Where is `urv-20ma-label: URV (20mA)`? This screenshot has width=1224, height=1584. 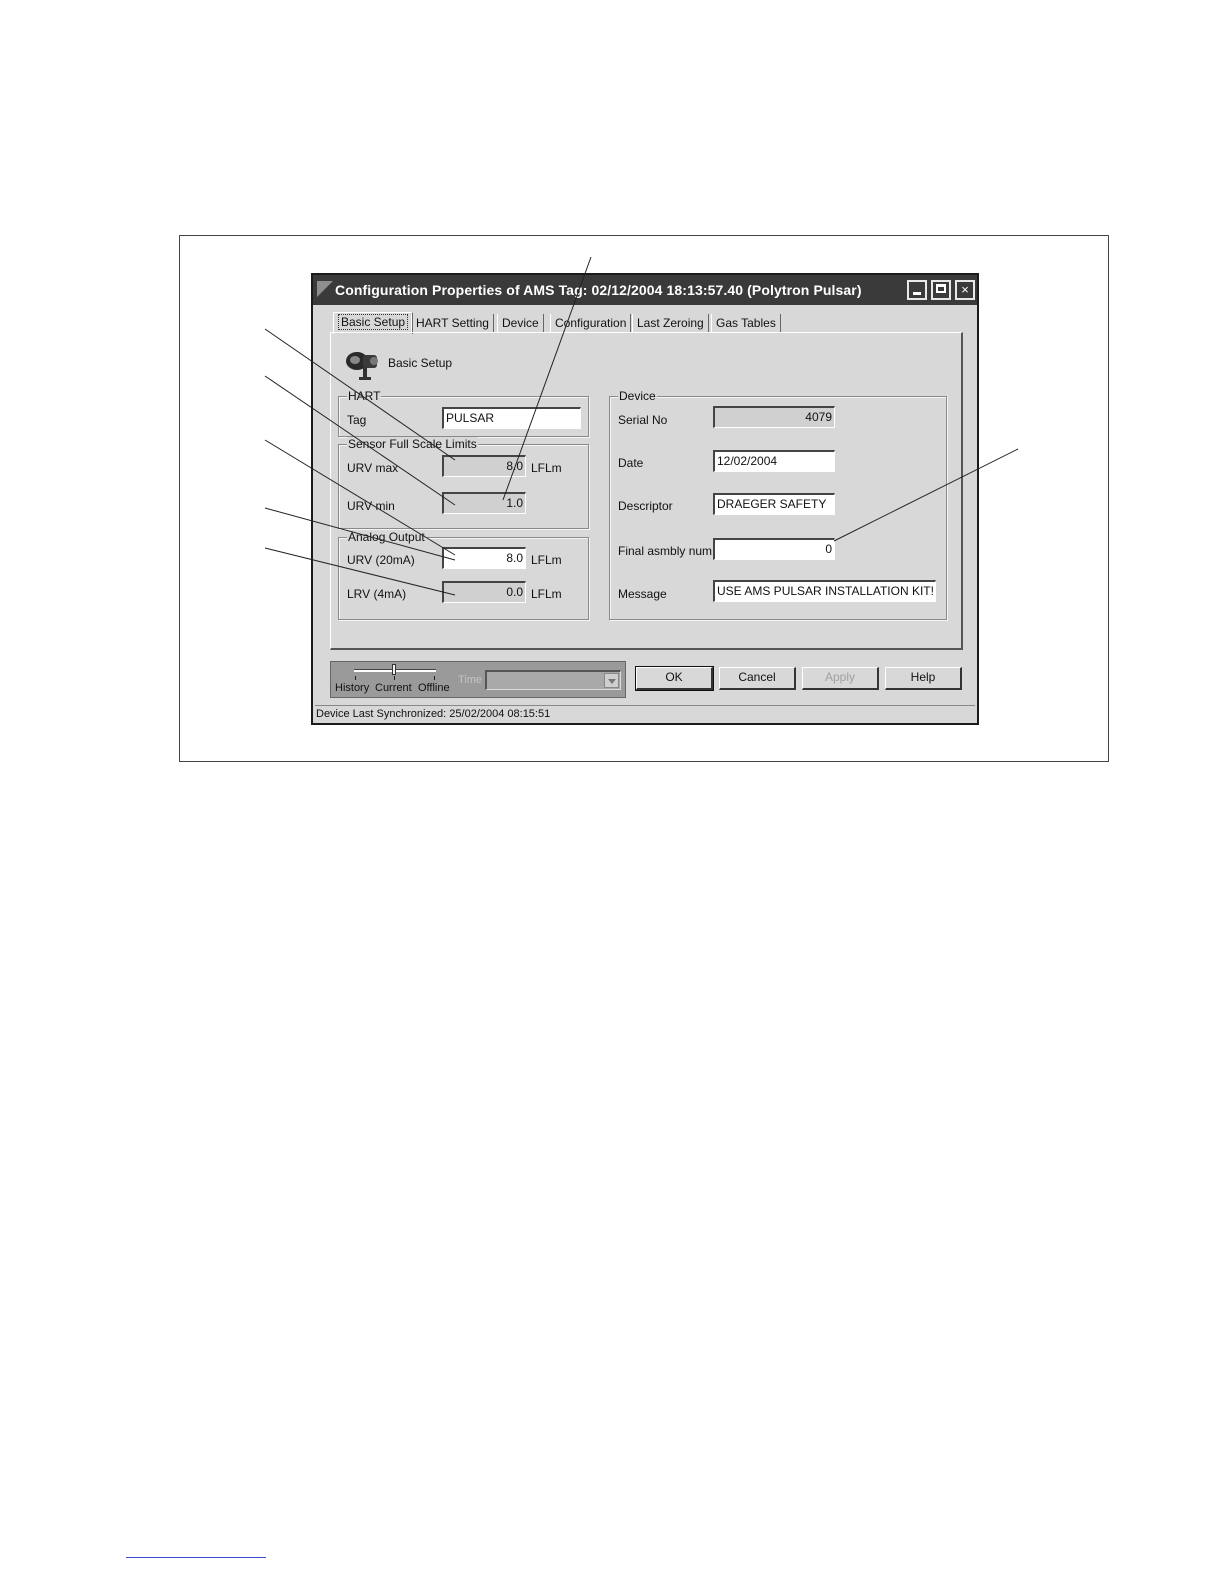 urv-20ma-label: URV (20mA) is located at coordinates (381, 560).